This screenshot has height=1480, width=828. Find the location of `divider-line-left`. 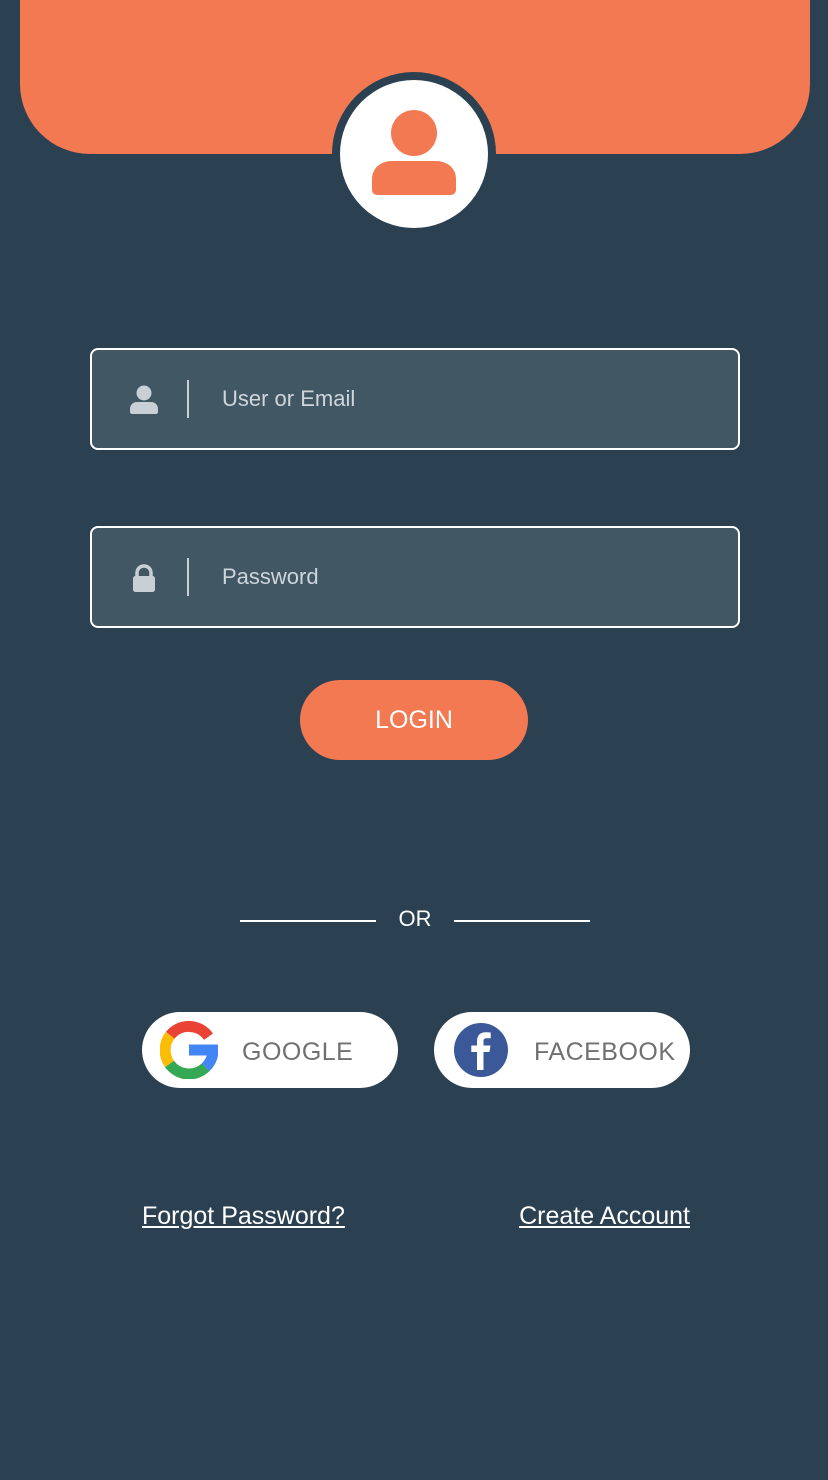

divider-line-left is located at coordinates (308, 921).